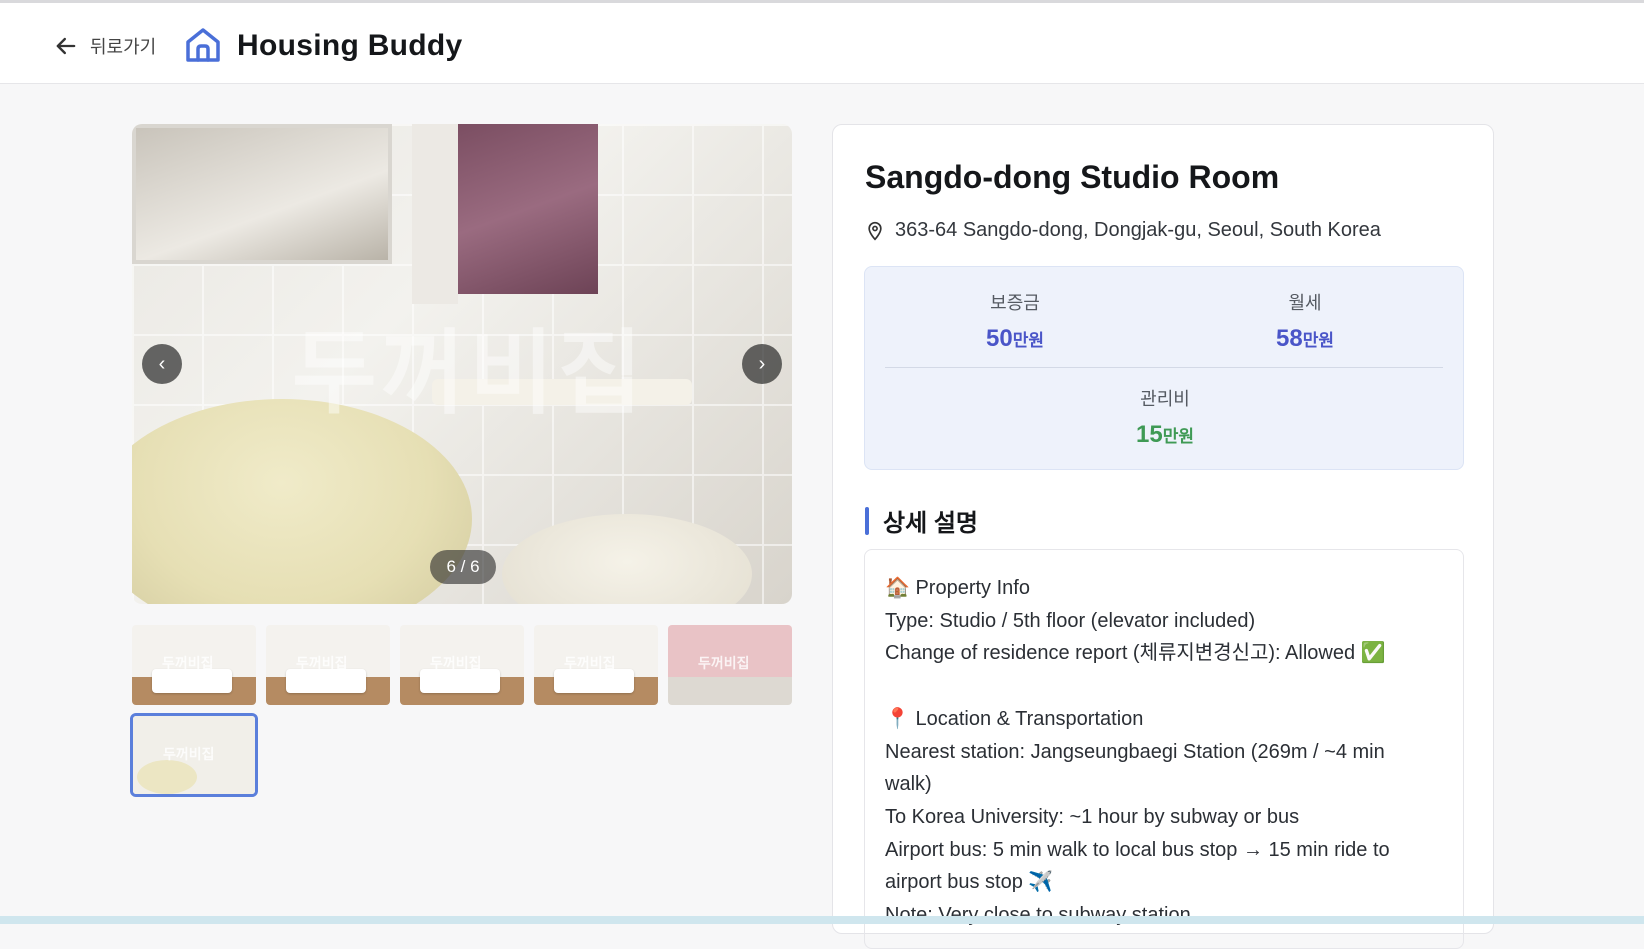  What do you see at coordinates (1165, 399) in the screenshot?
I see `maintenance-label: 관리비` at bounding box center [1165, 399].